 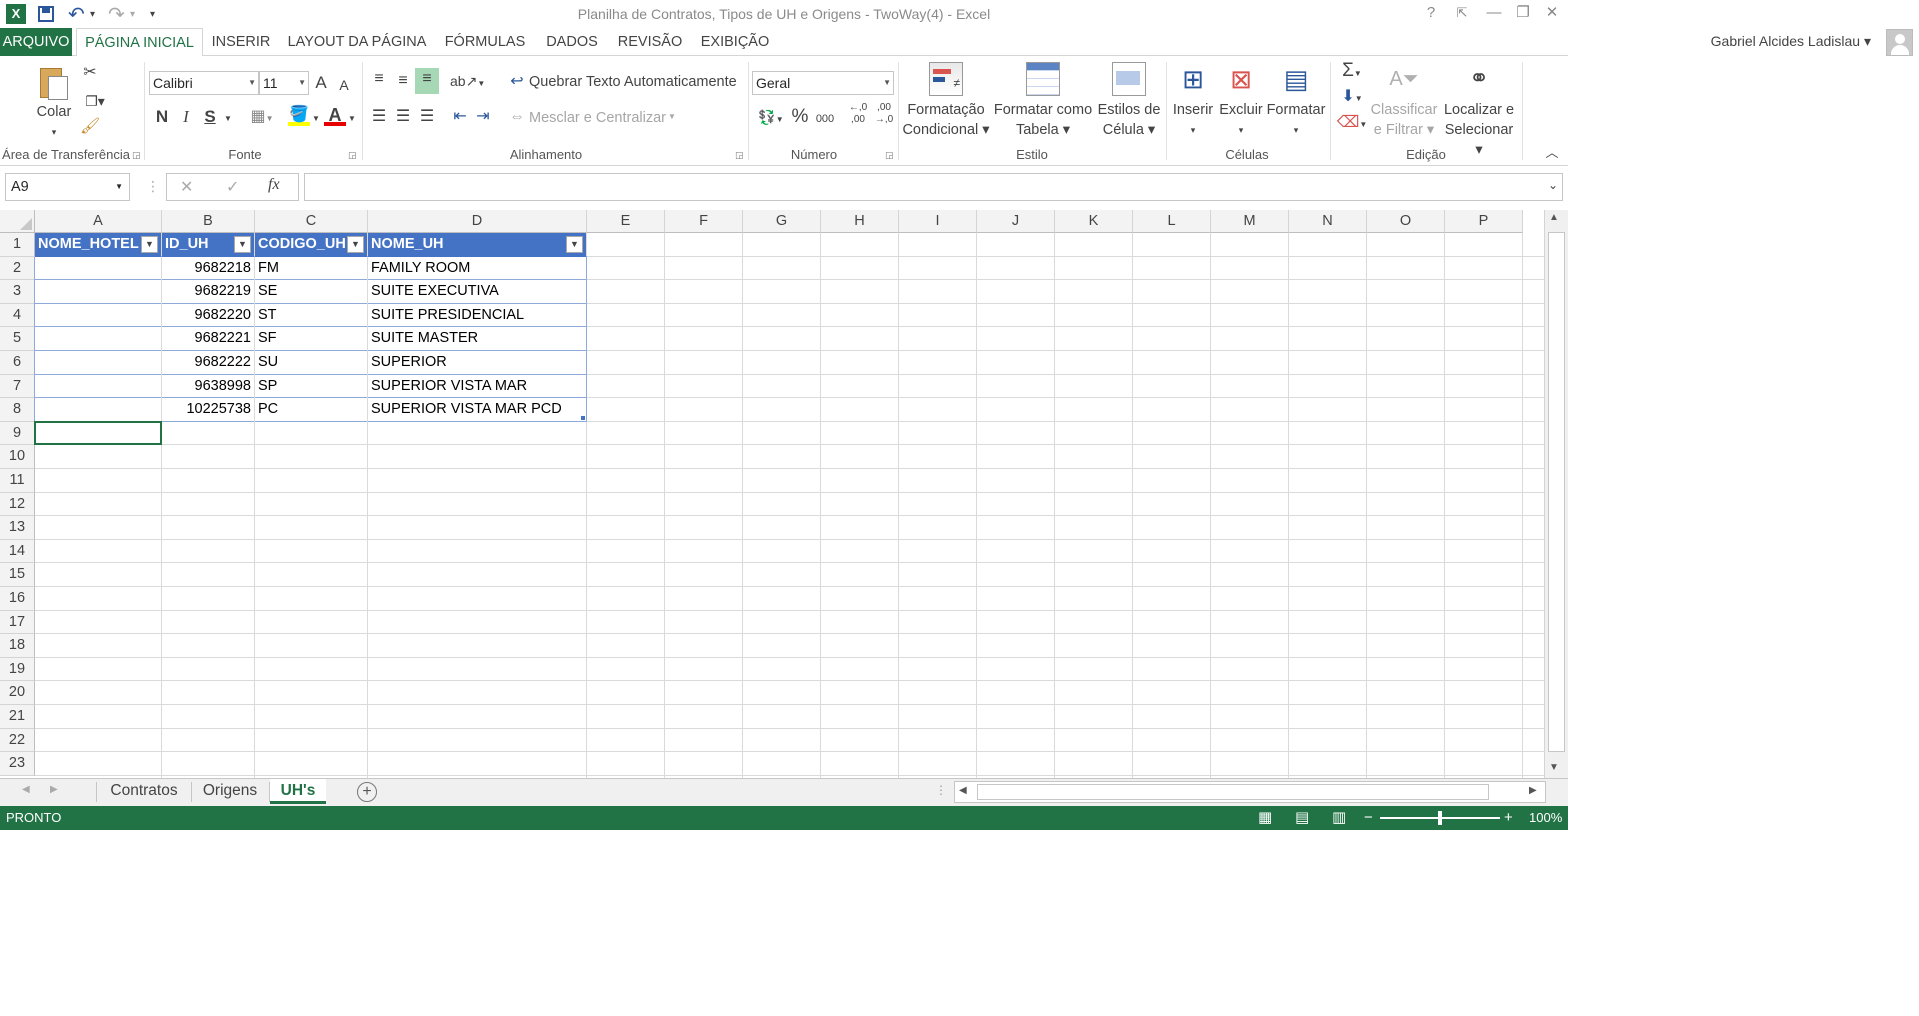 What do you see at coordinates (1352, 98) in the screenshot?
I see `fill-icon: ⬇▼` at bounding box center [1352, 98].